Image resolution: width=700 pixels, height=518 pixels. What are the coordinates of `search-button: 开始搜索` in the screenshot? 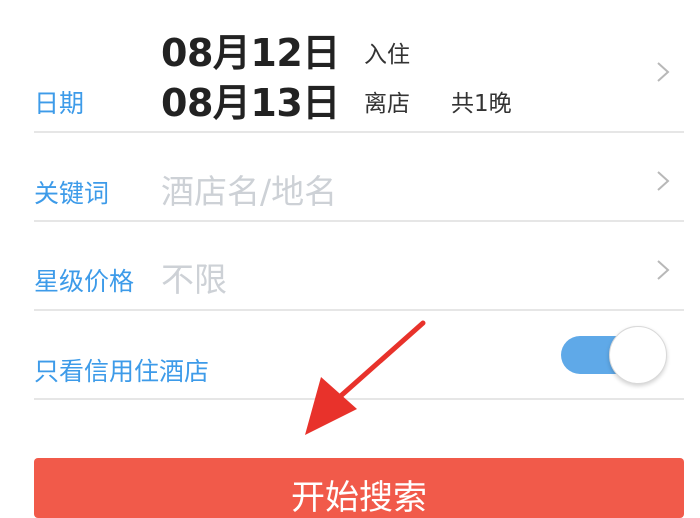 It's located at (359, 488).